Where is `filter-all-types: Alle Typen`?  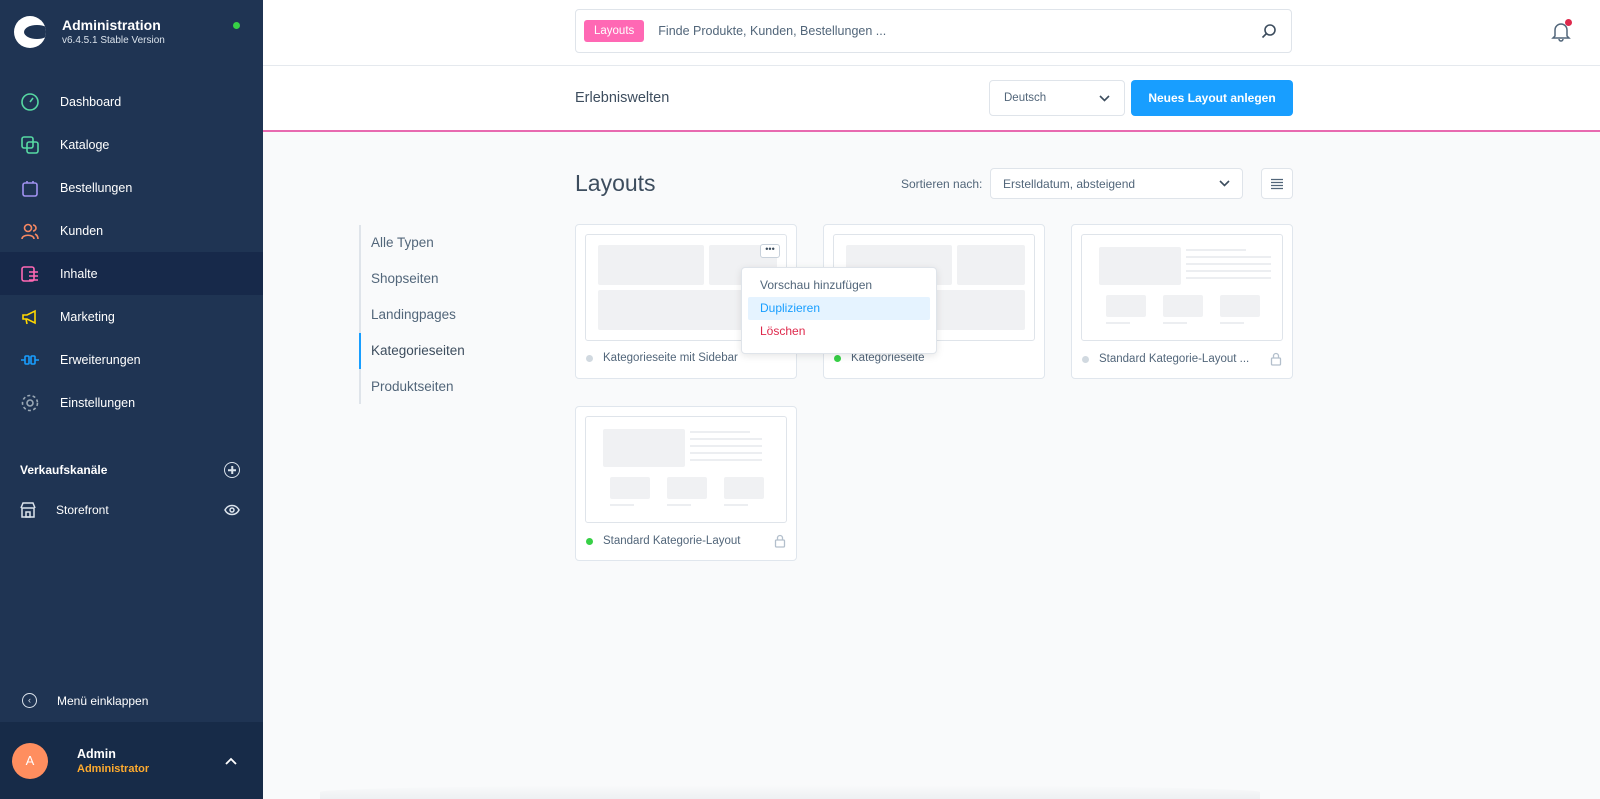 filter-all-types: Alle Typen is located at coordinates (412, 243).